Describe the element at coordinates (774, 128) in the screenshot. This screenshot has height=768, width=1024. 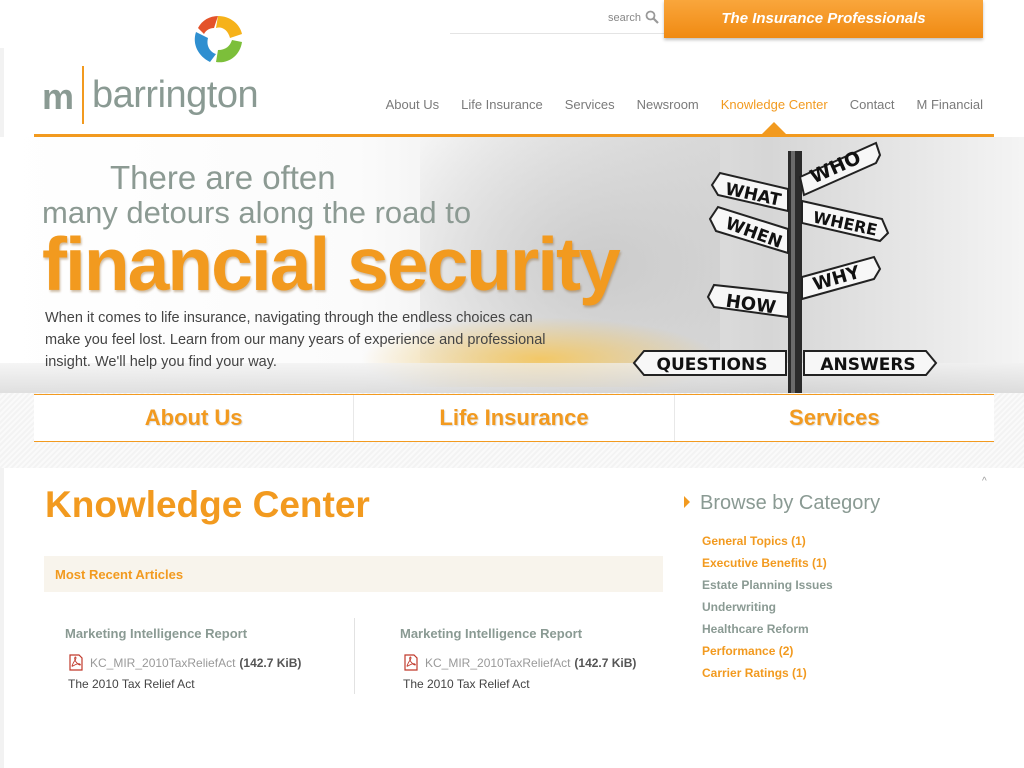
I see `active-nav-pointer` at that location.